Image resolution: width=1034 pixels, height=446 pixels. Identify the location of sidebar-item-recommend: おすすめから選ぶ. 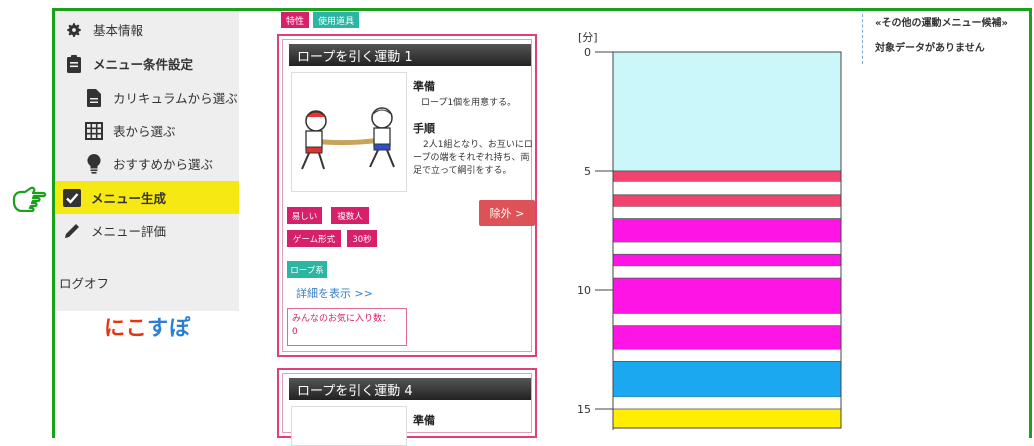
(147, 163).